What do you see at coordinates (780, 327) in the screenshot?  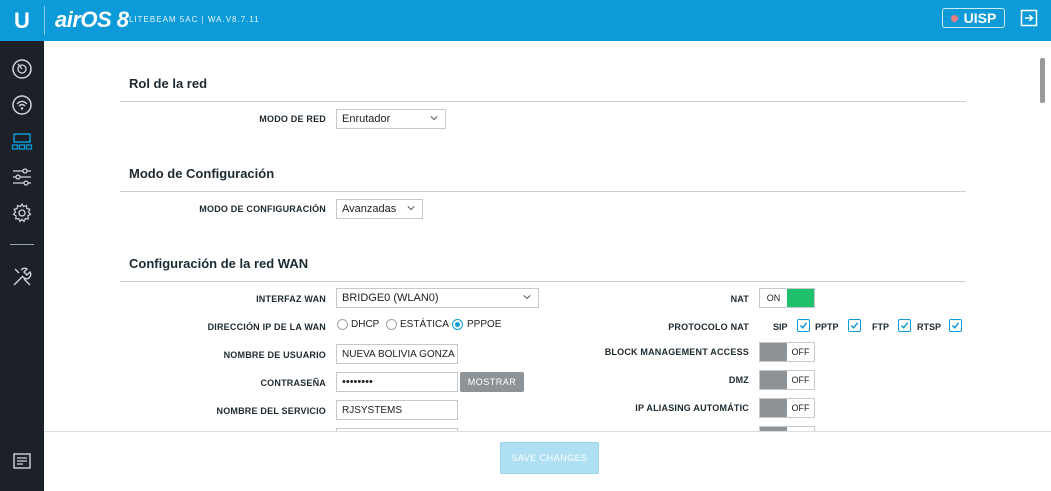 I see `nat-protocol-sip-label: SIP` at bounding box center [780, 327].